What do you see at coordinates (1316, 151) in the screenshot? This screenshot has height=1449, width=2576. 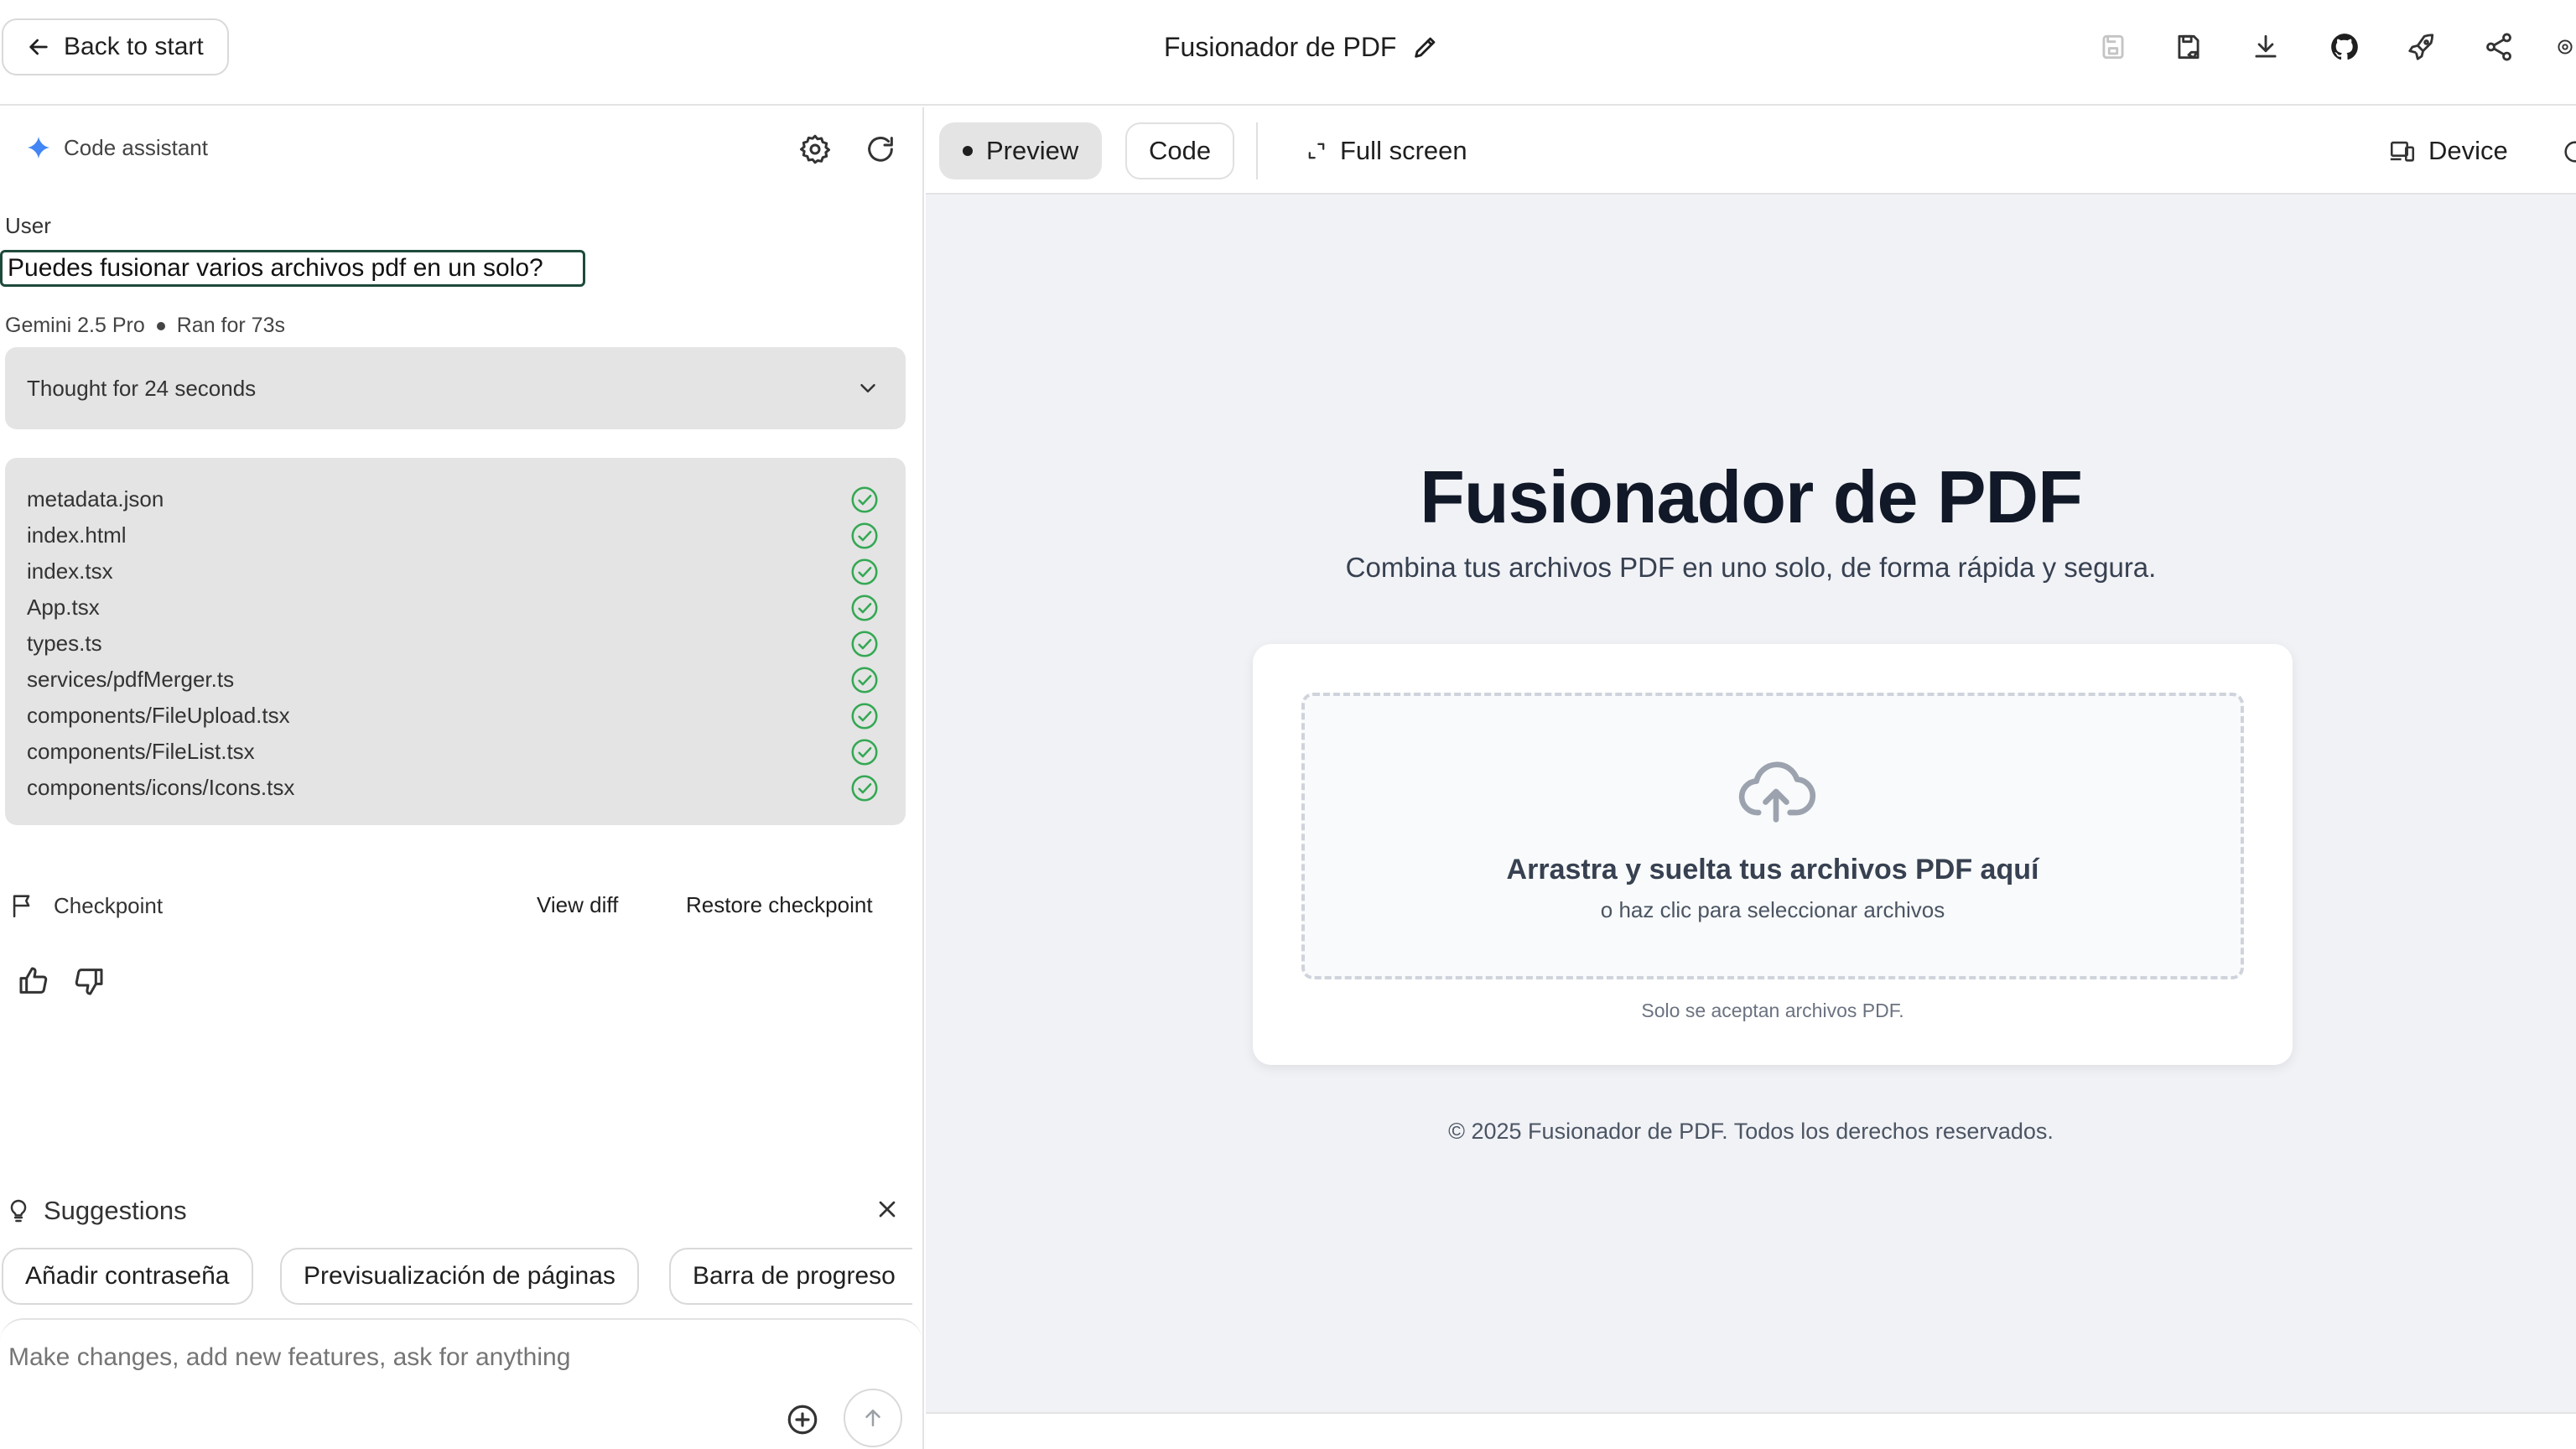 I see `expand-icon` at bounding box center [1316, 151].